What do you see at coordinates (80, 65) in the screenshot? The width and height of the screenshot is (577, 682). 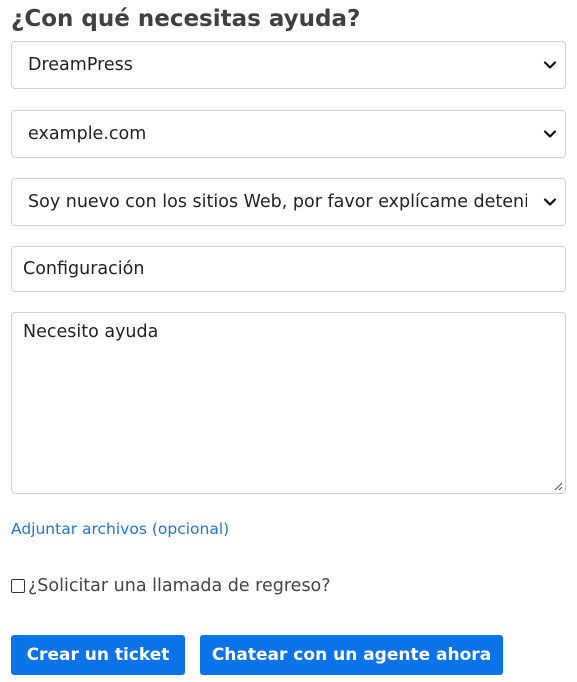 I see `product-select-value: DreamPress` at bounding box center [80, 65].